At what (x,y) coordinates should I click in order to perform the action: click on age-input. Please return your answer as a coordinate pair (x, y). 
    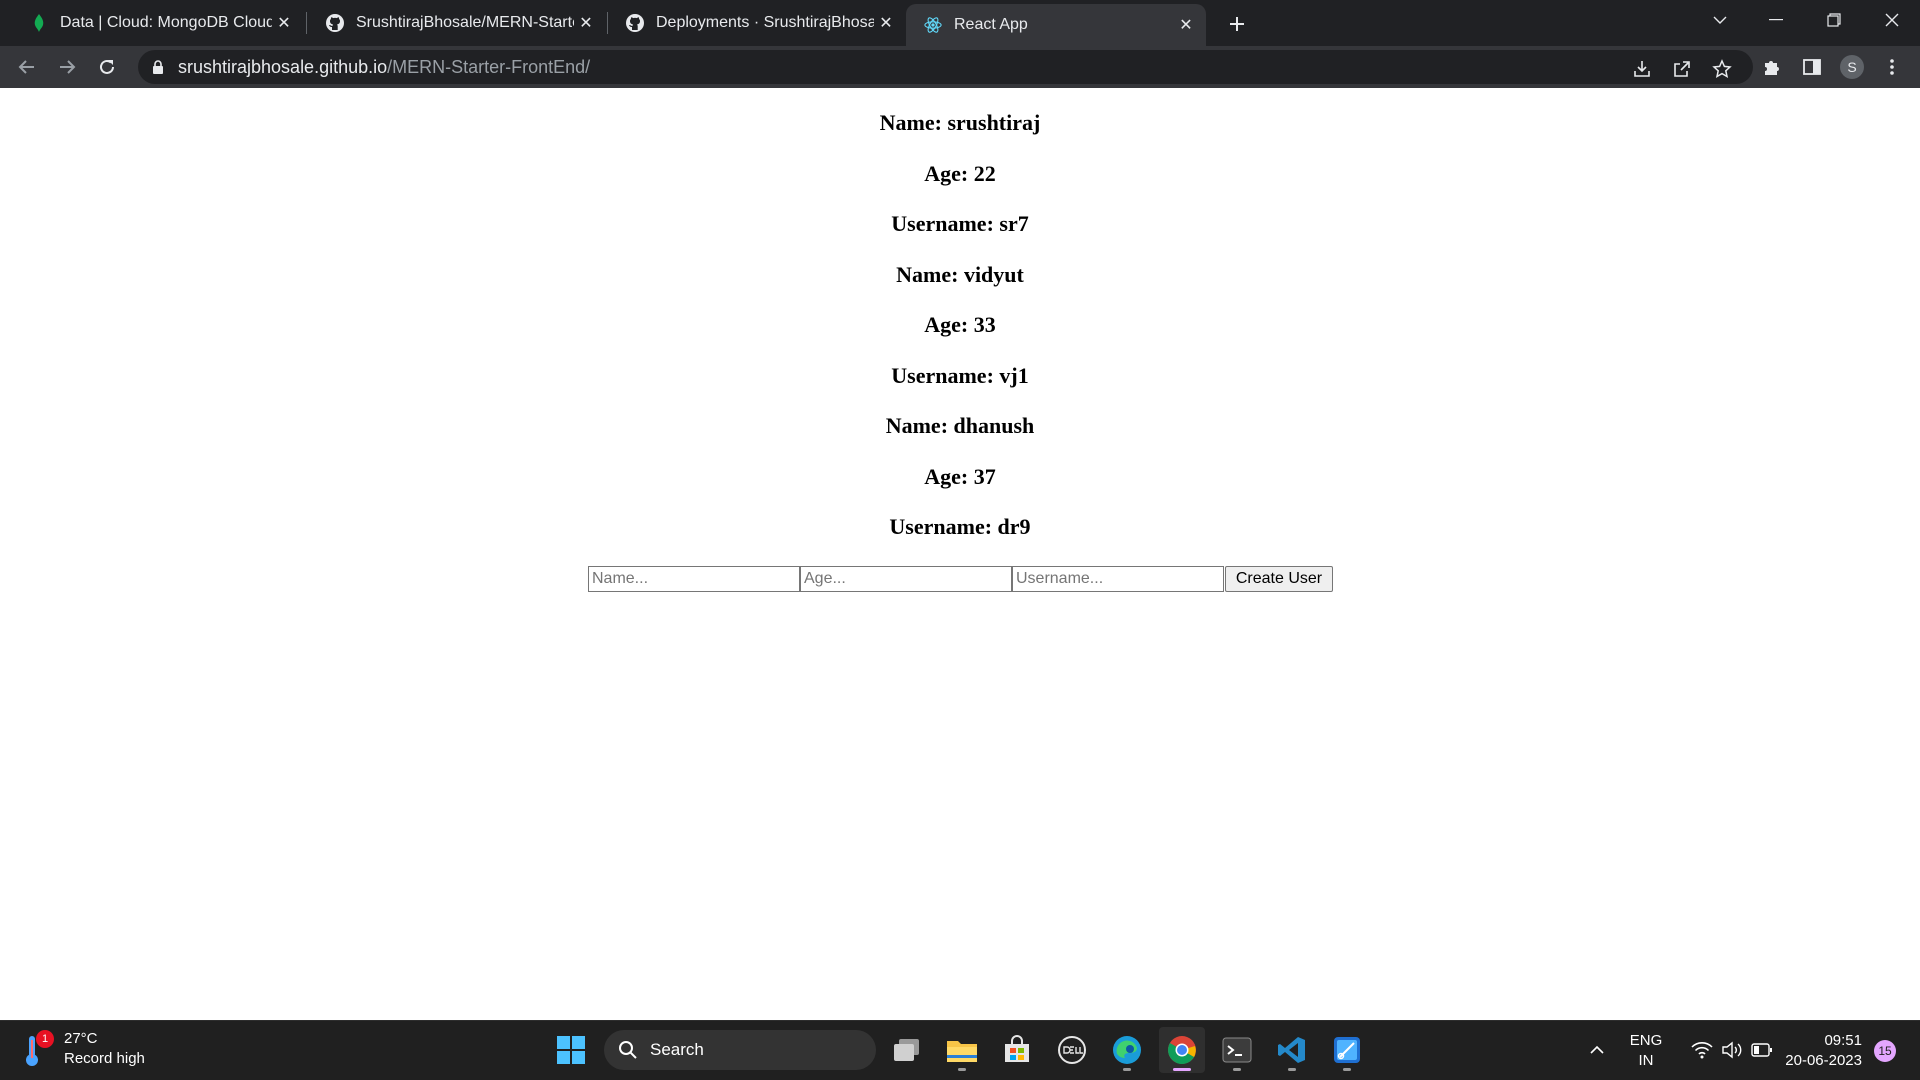
    Looking at the image, I should click on (906, 579).